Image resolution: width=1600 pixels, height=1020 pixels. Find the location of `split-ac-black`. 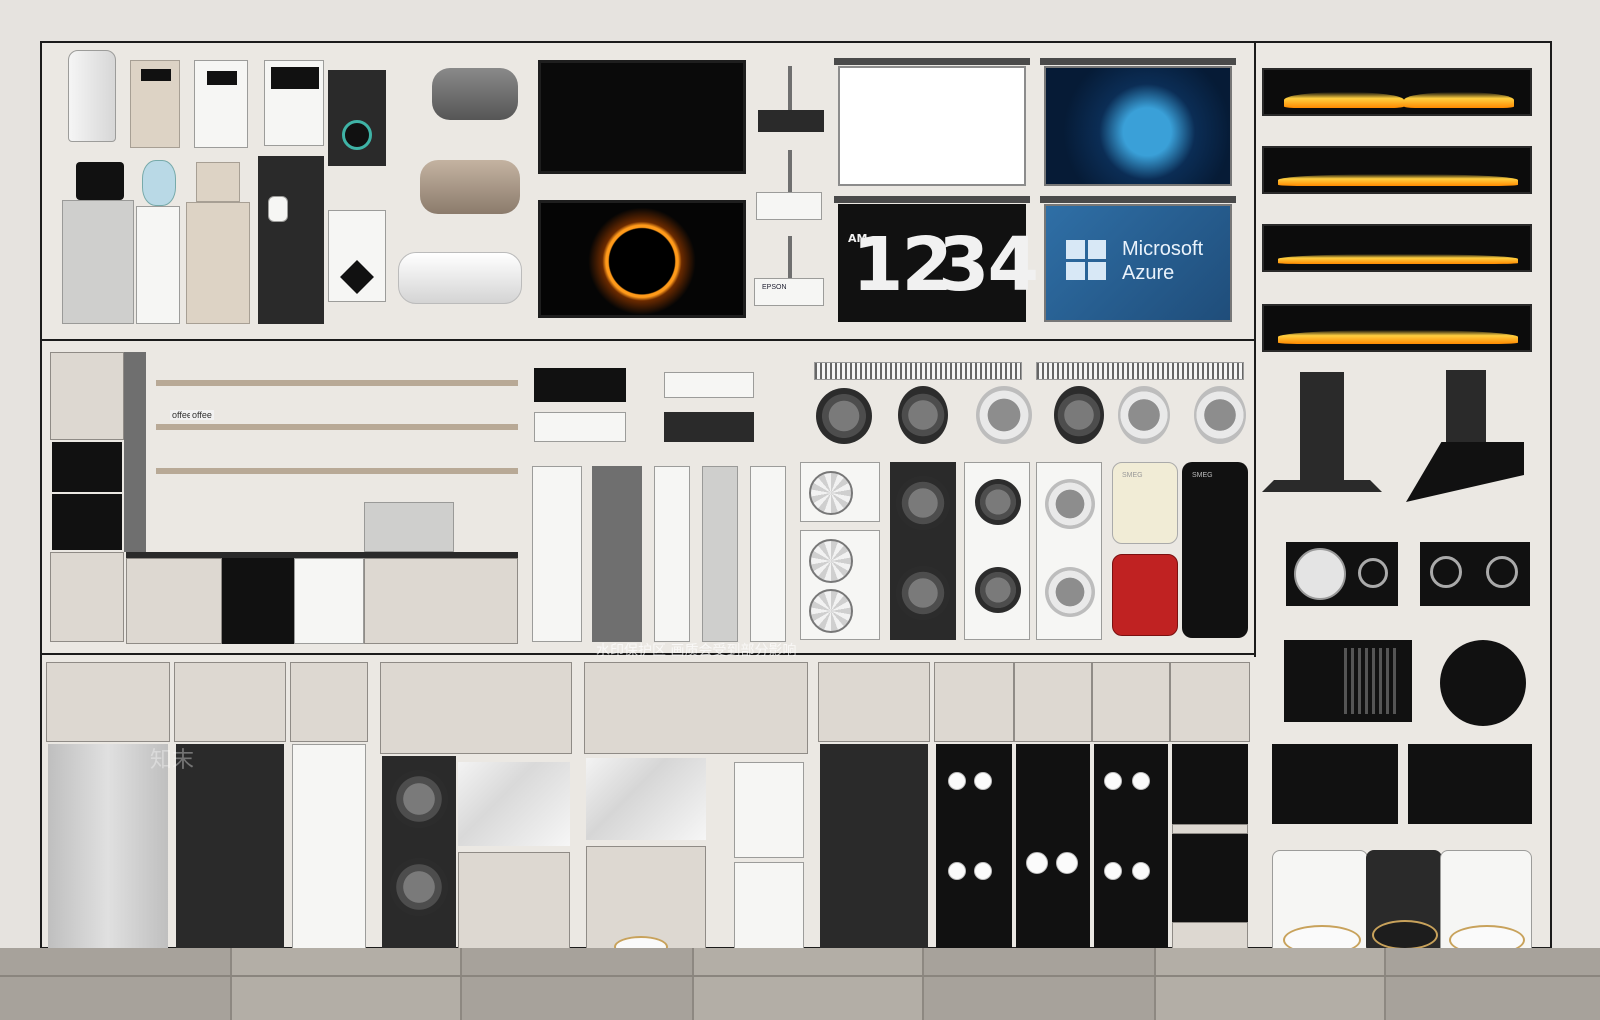

split-ac-black is located at coordinates (580, 385).